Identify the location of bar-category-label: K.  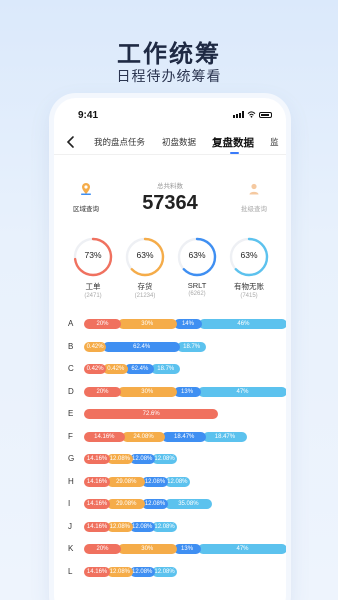
(71, 548).